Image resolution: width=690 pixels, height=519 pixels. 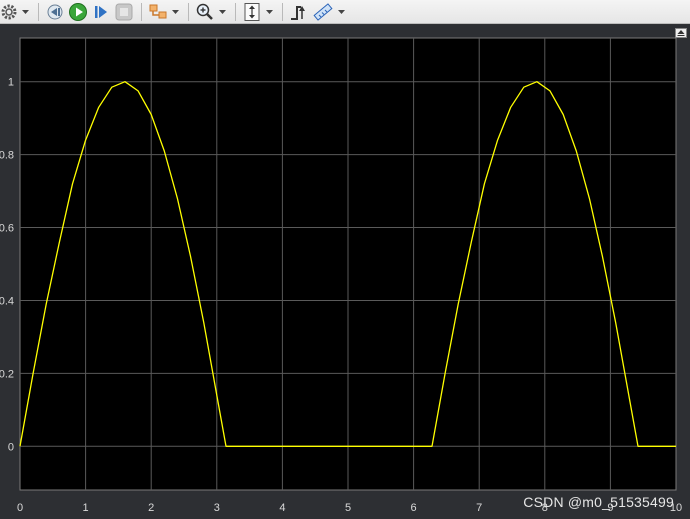 I want to click on y-tick-label: 0.2, so click(x=7, y=374).